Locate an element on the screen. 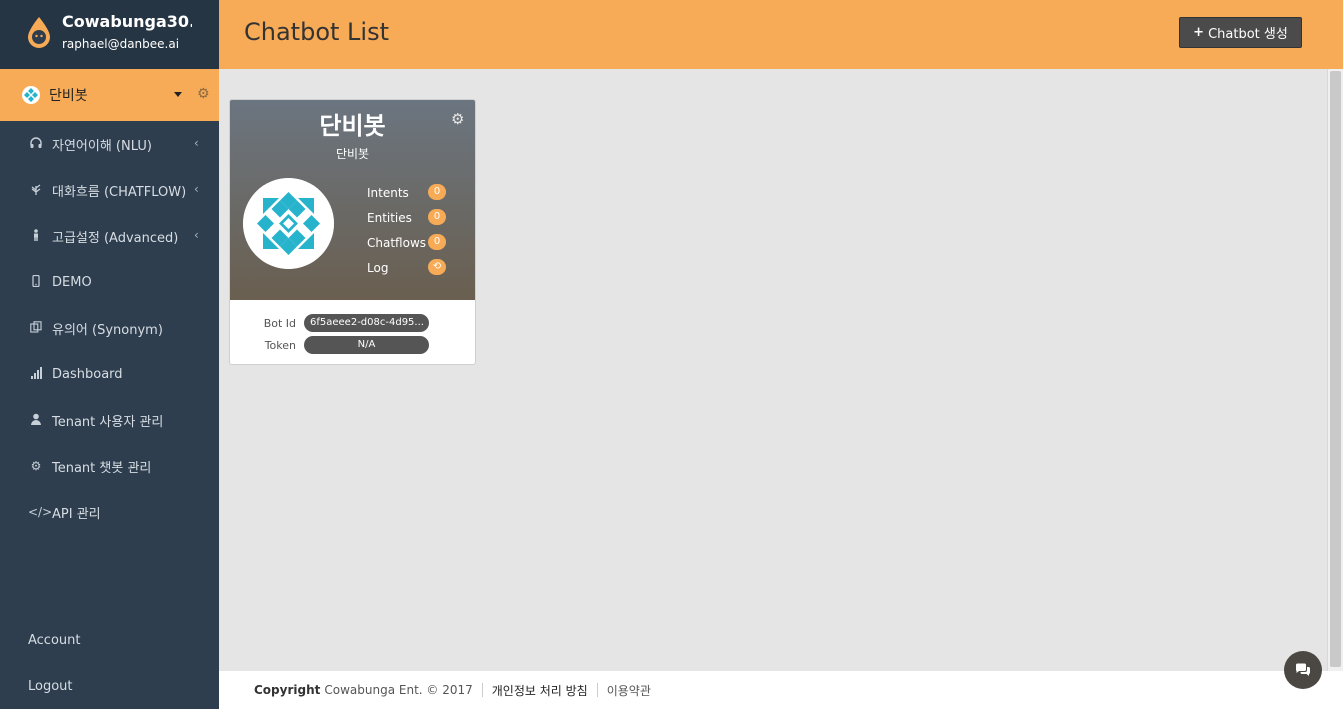 The height and width of the screenshot is (709, 1343). profile-email: raphael@danbee.ai is located at coordinates (121, 44).